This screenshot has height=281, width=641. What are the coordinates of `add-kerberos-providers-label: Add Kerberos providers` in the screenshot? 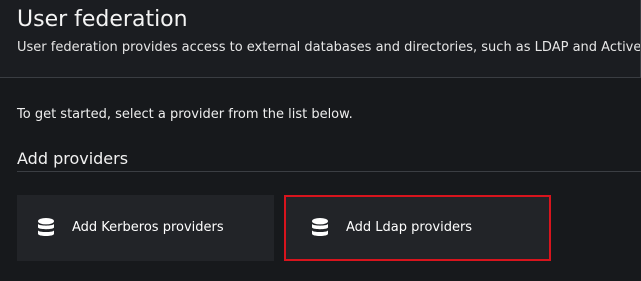 It's located at (148, 227).